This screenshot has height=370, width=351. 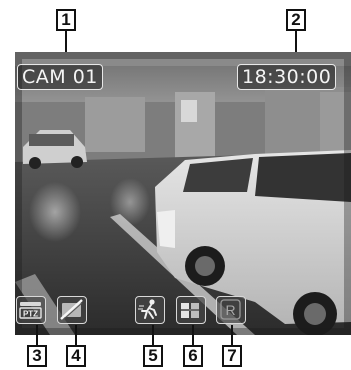 I want to click on sensor-icon, so click(x=190, y=310).